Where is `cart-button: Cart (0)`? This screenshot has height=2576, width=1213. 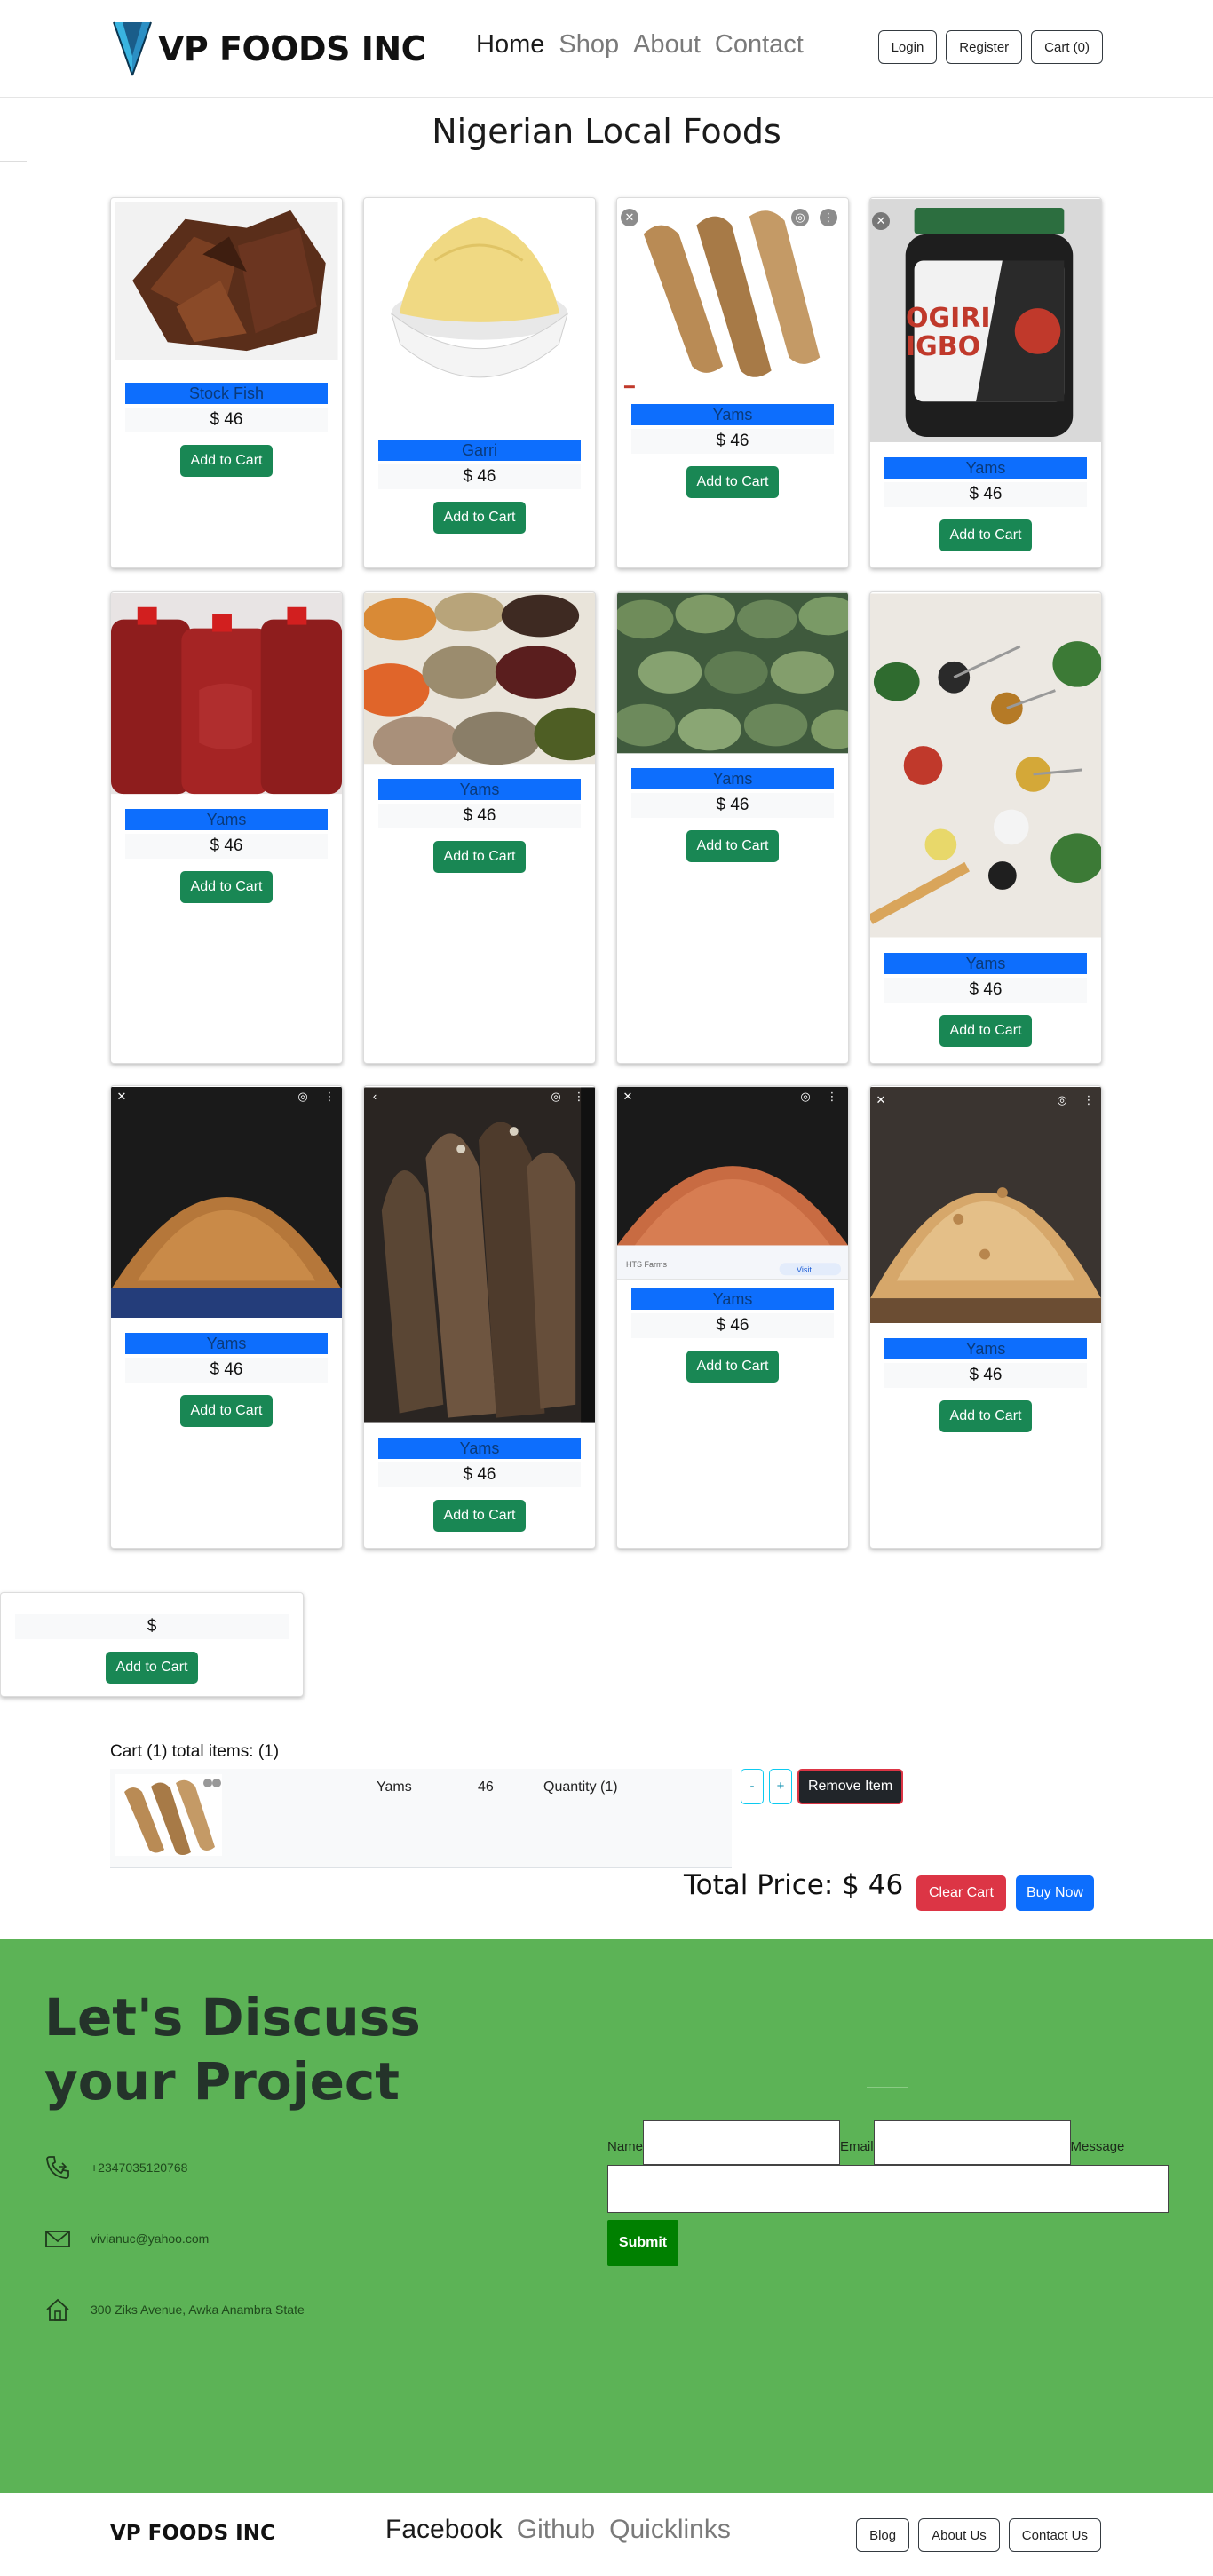 cart-button: Cart (0) is located at coordinates (1067, 47).